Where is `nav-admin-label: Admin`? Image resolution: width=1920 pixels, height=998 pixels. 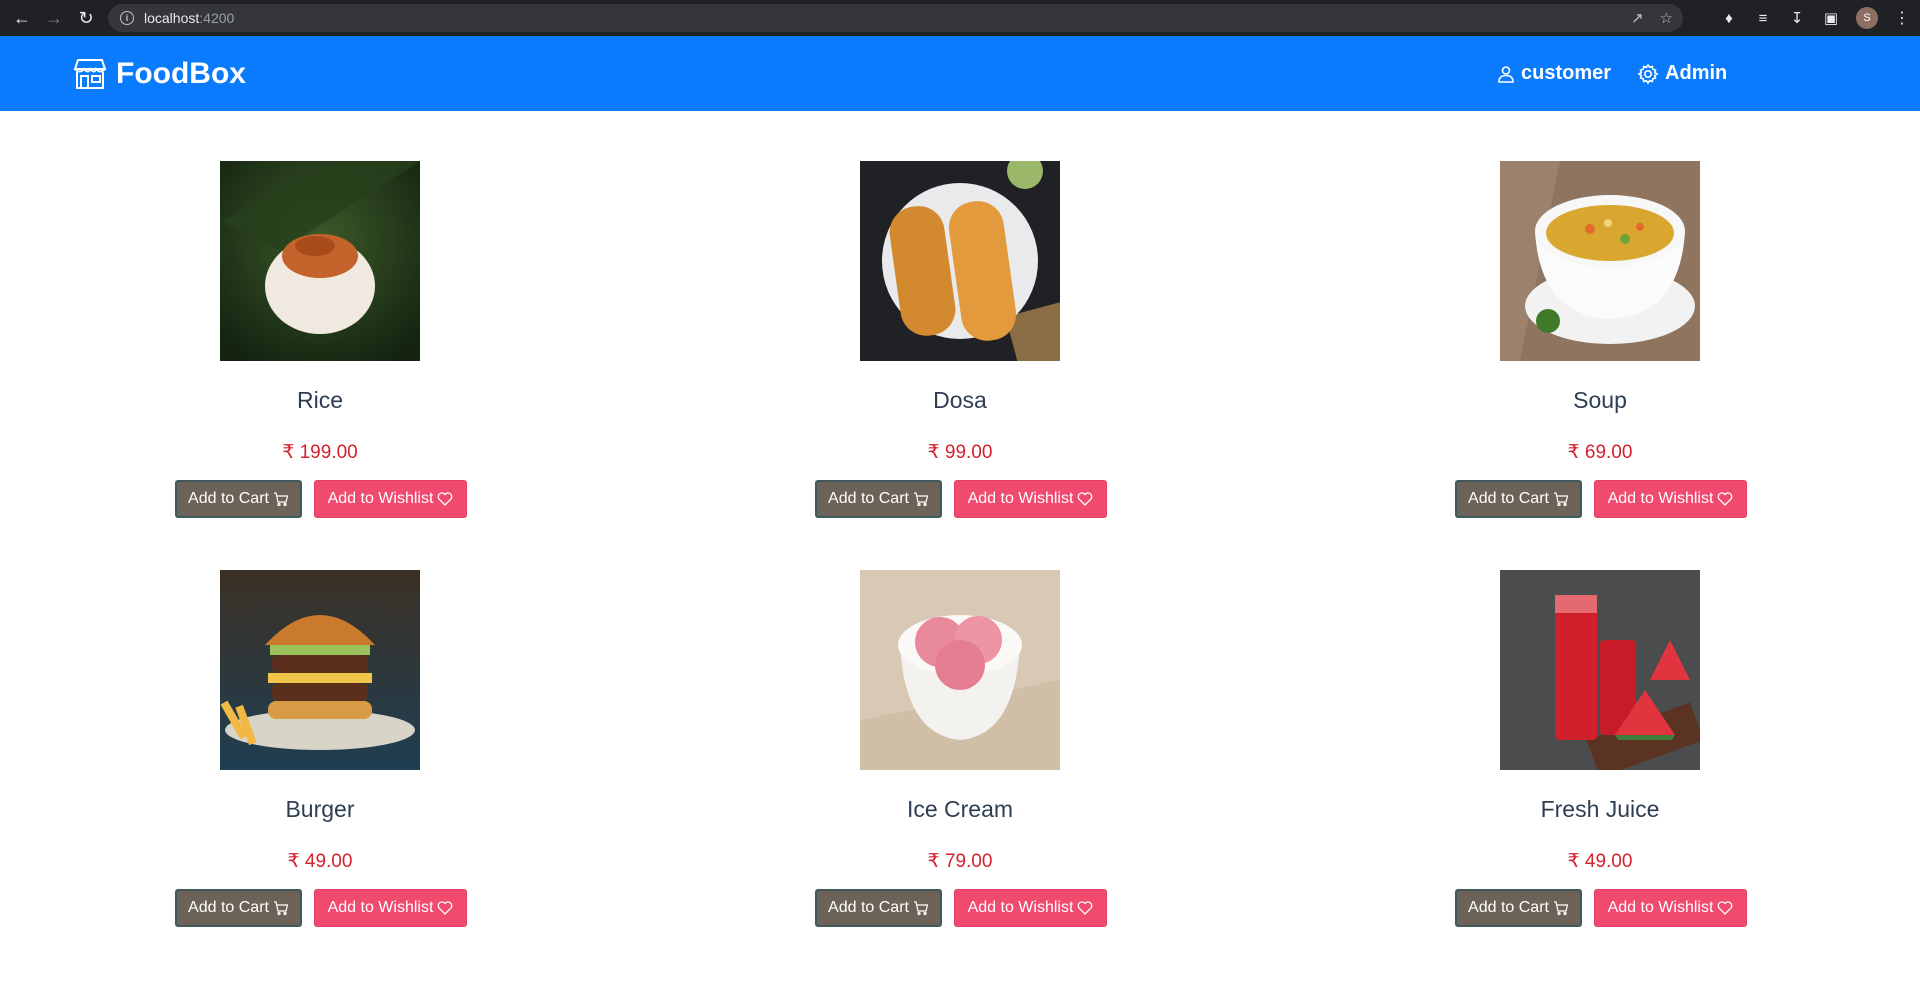
nav-admin-label: Admin is located at coordinates (1696, 73).